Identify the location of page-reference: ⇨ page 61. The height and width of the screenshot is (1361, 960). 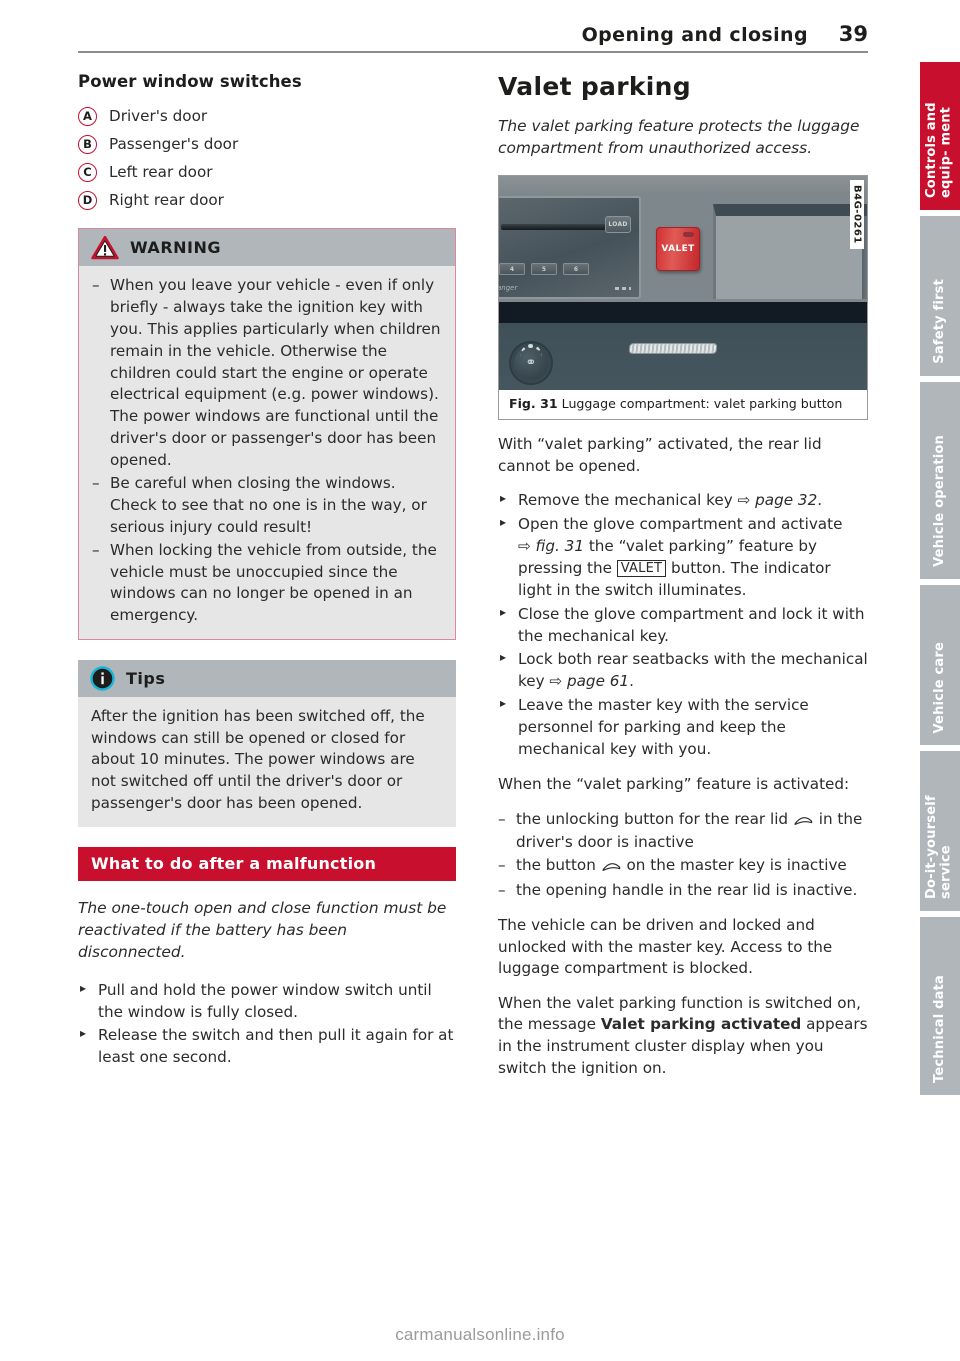
(589, 681).